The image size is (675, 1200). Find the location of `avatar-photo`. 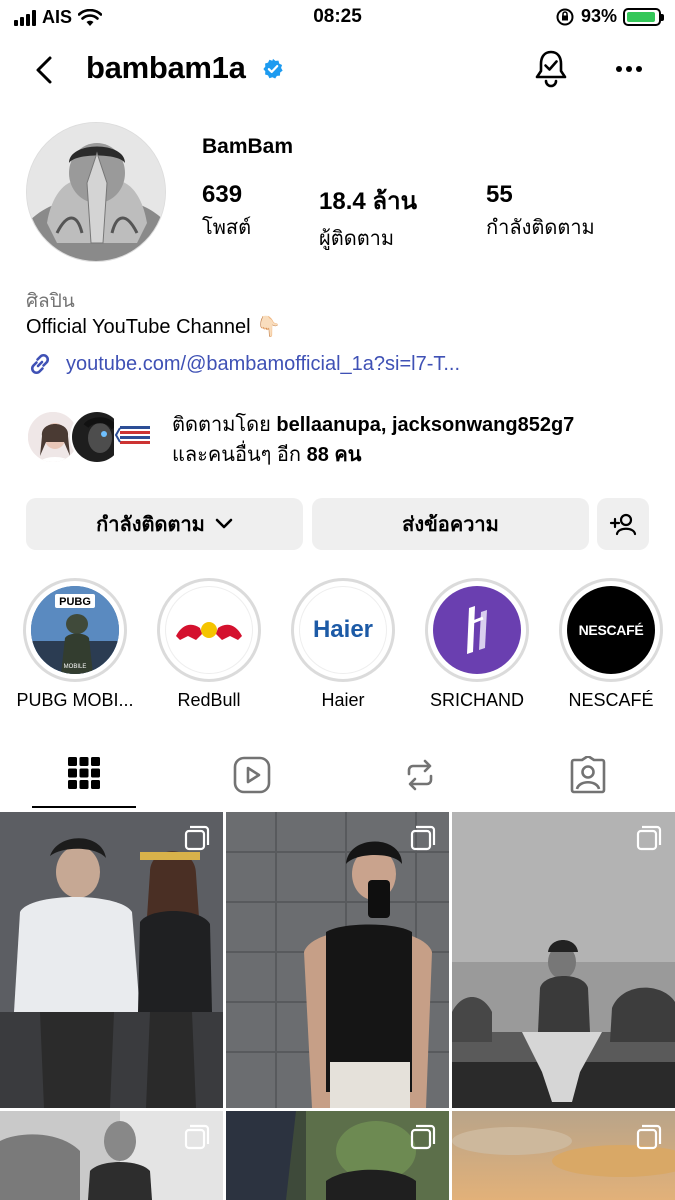

avatar-photo is located at coordinates (96, 192).